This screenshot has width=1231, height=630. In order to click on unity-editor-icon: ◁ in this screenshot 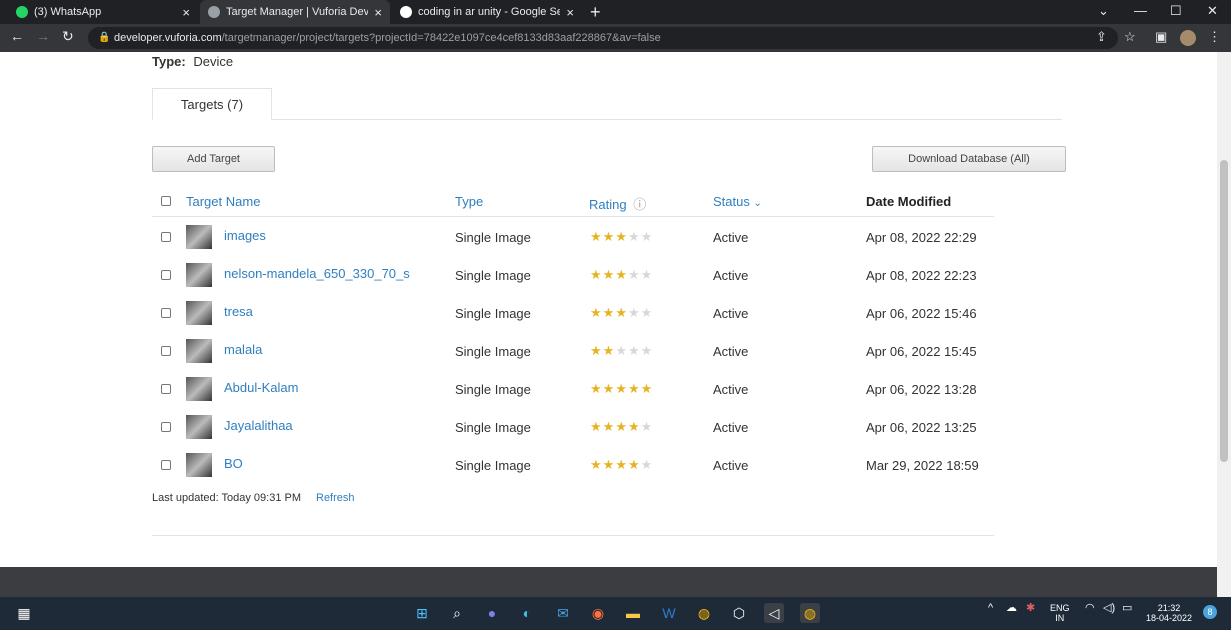, I will do `click(774, 613)`.